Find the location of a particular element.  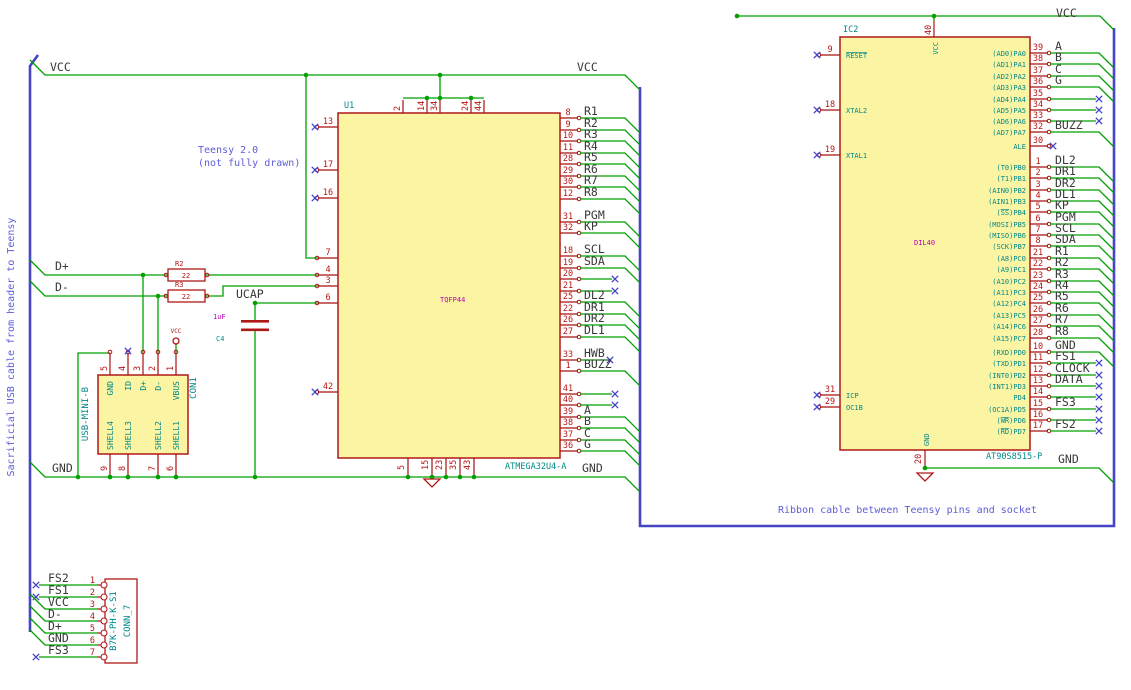

gnd-label: GND is located at coordinates (592, 468).